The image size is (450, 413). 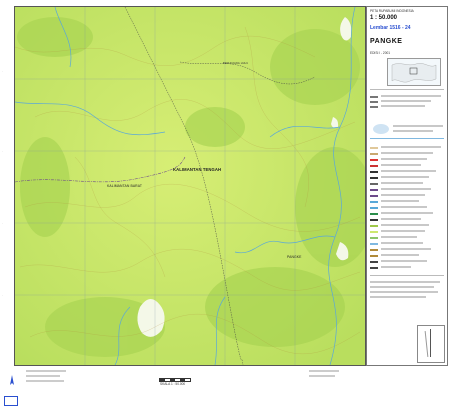 I want to click on index-map-svg, so click(x=414, y=73).